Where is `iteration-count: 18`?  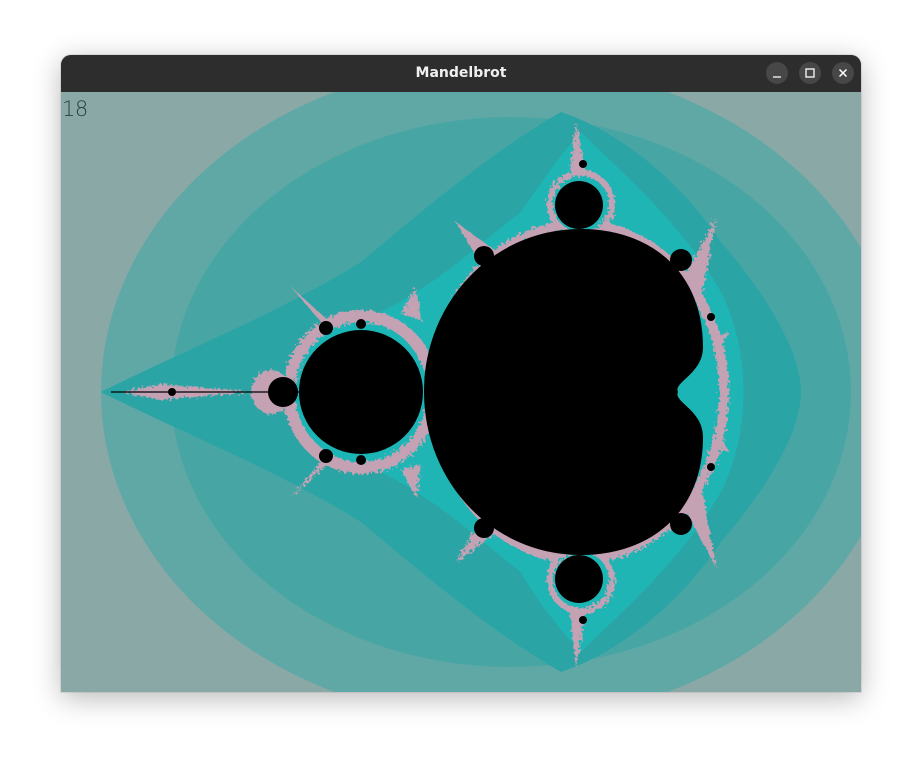
iteration-count: 18 is located at coordinates (75, 109).